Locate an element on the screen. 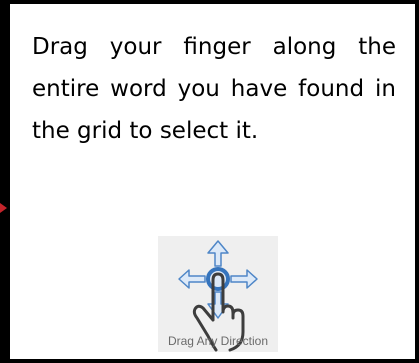 The height and width of the screenshot is (363, 419). arrow-up-icon is located at coordinates (218, 253).